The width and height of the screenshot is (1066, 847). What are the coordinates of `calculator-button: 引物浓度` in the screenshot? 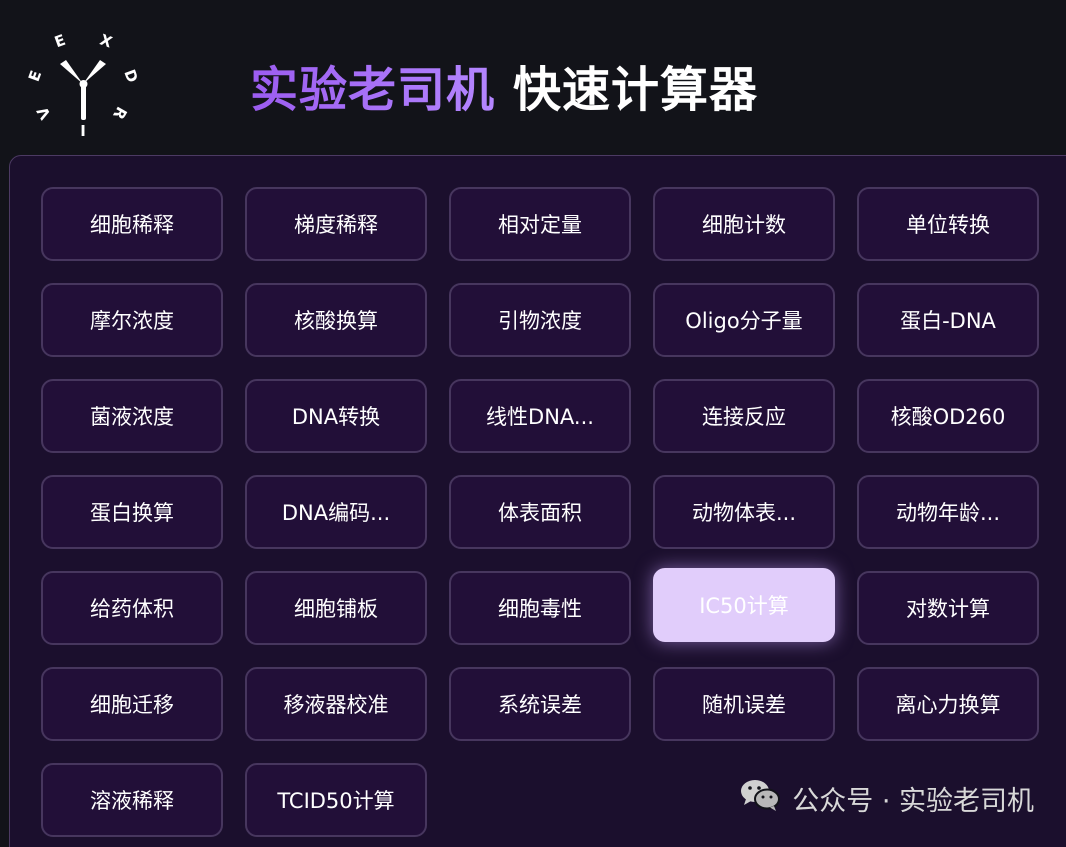 It's located at (540, 320).